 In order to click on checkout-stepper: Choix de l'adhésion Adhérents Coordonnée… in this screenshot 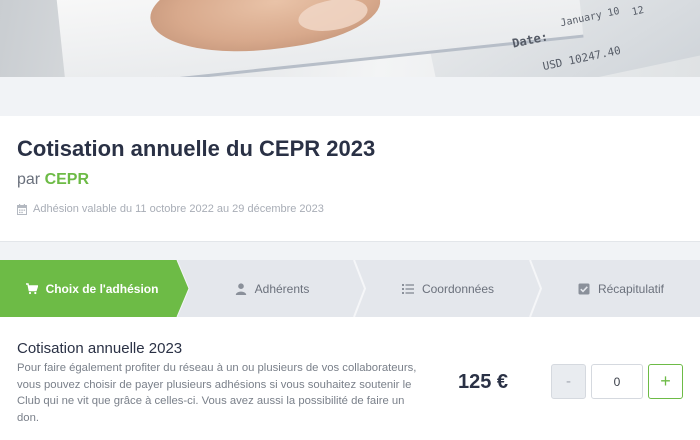, I will do `click(350, 288)`.